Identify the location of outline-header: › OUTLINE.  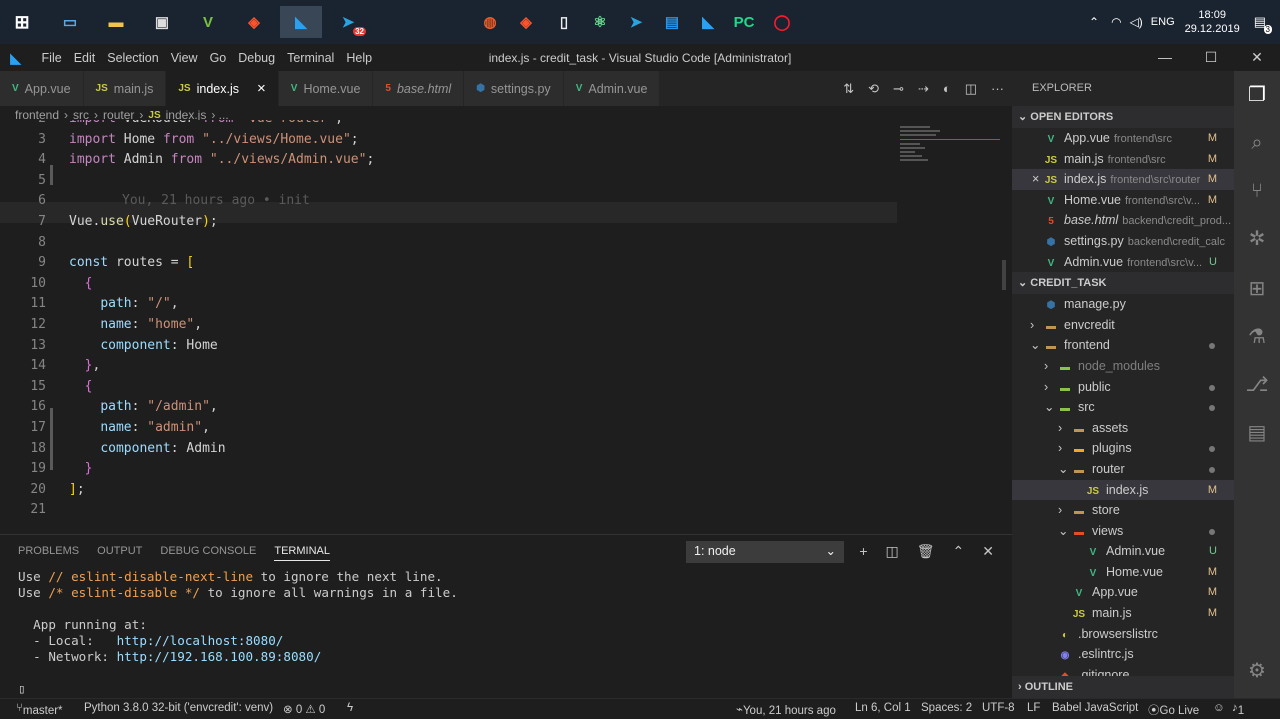
(1123, 687).